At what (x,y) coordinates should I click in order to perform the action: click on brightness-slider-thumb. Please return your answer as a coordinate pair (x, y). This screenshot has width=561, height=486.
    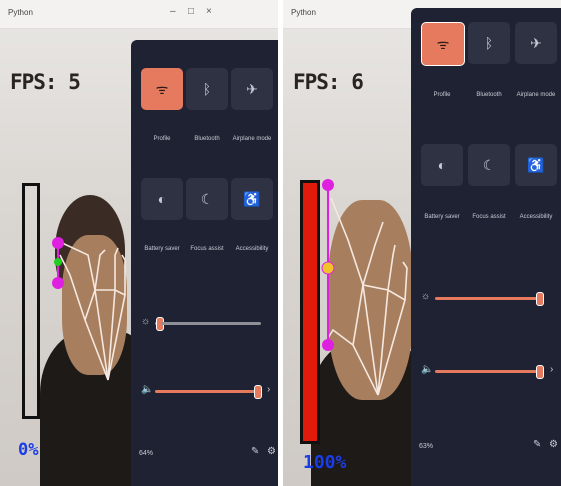
    Looking at the image, I should click on (540, 299).